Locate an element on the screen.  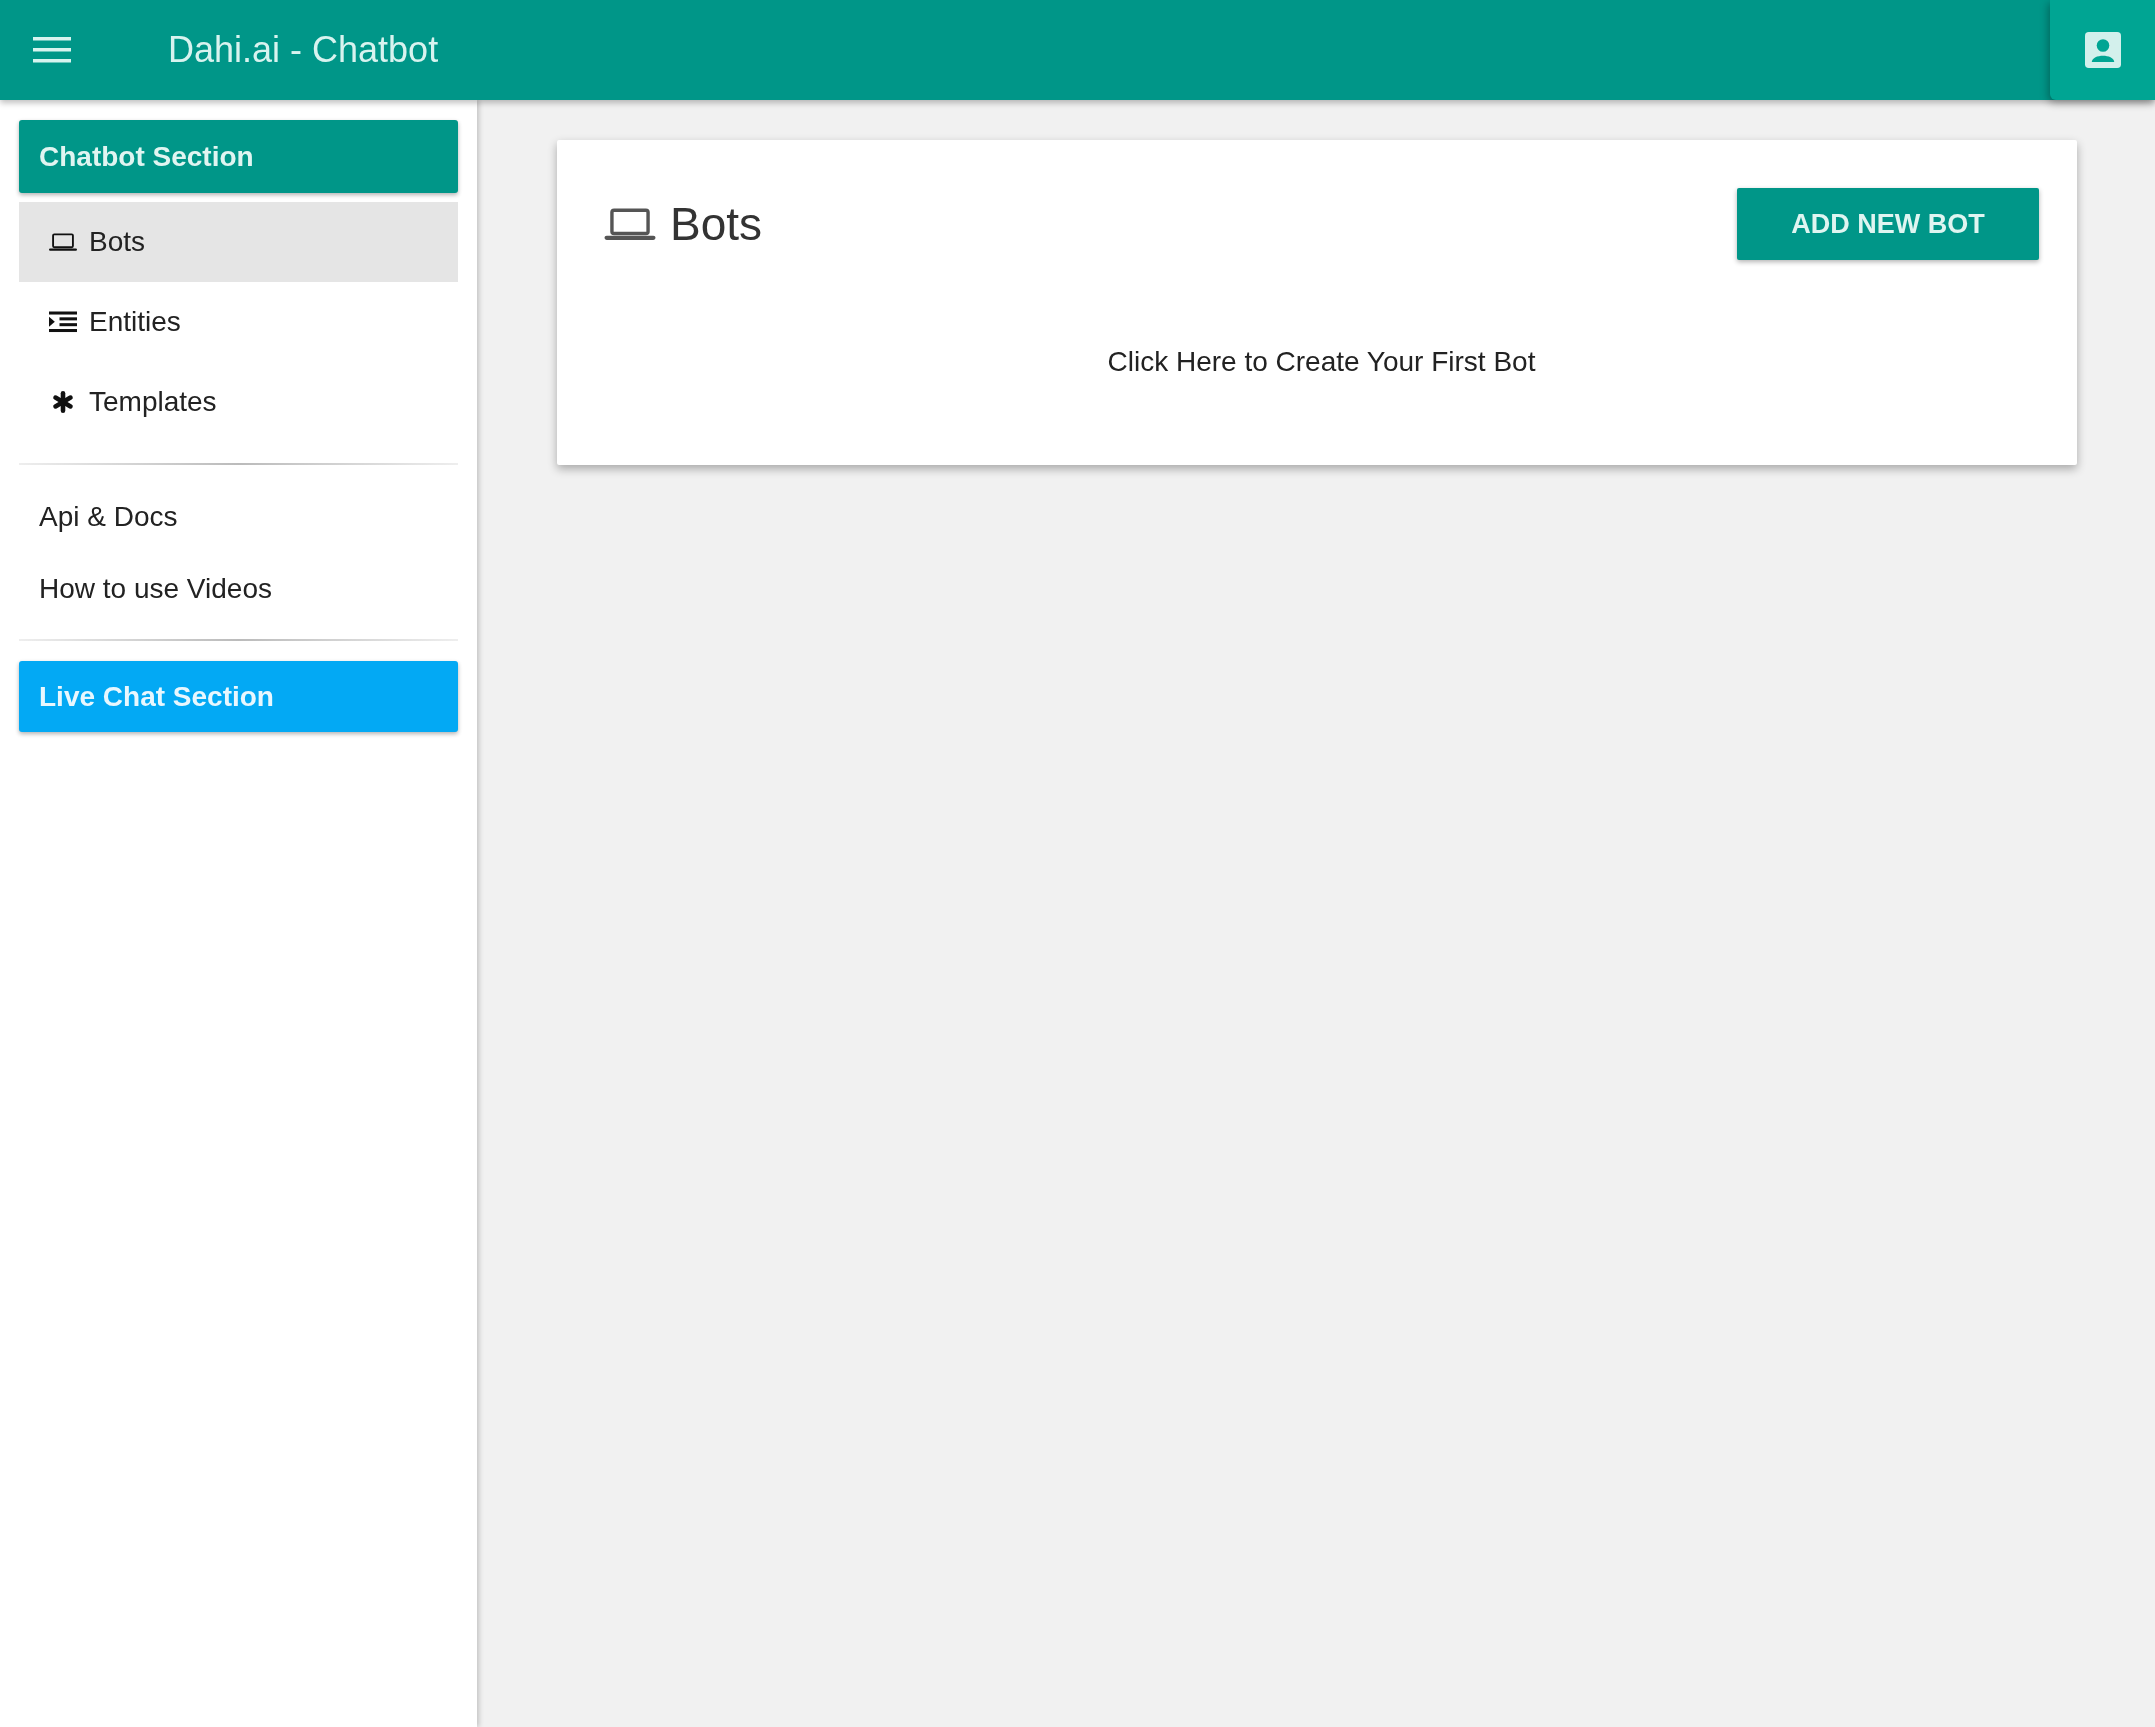
account-button is located at coordinates (2102, 50).